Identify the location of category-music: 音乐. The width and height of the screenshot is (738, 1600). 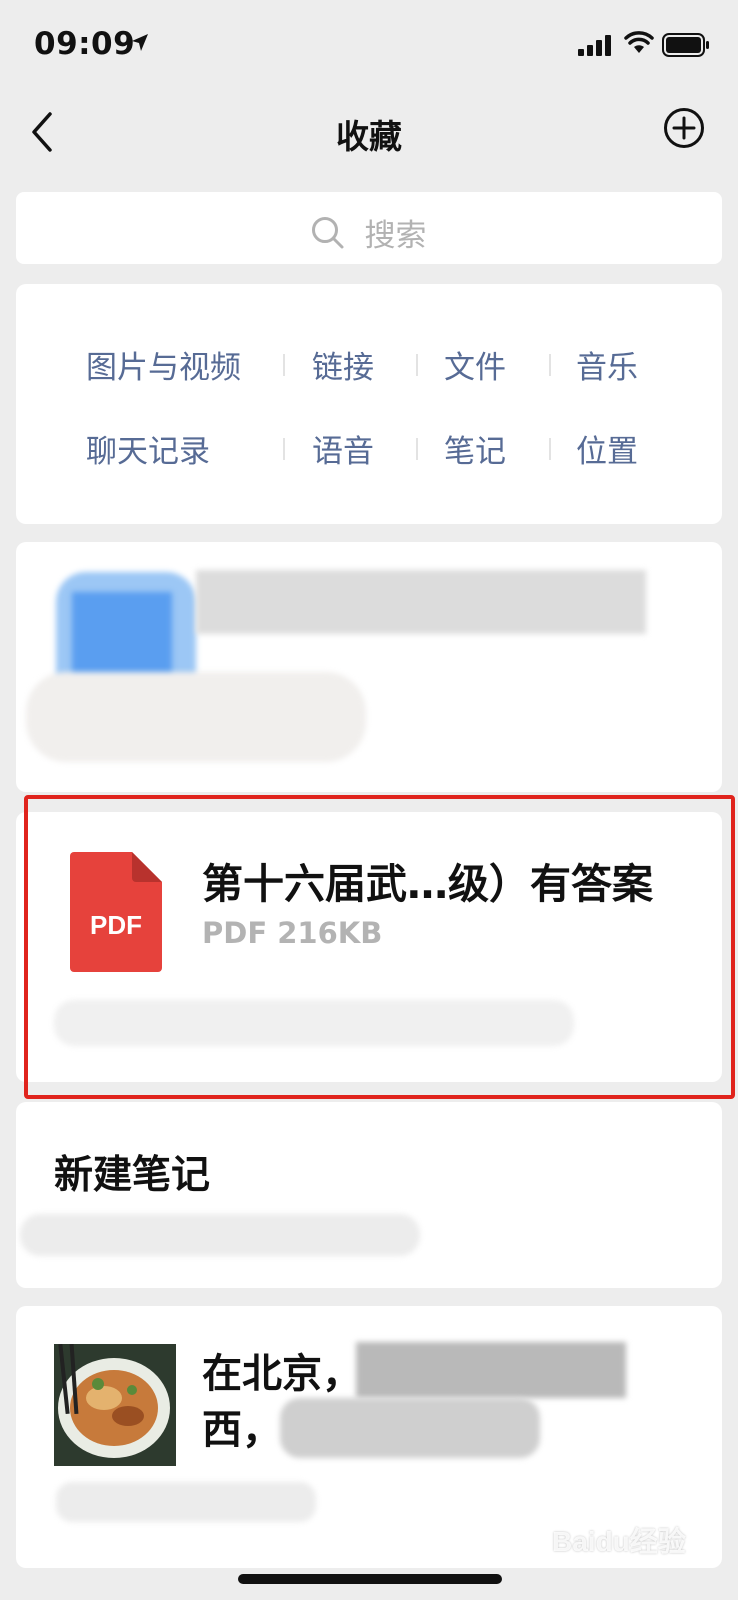
(607, 364).